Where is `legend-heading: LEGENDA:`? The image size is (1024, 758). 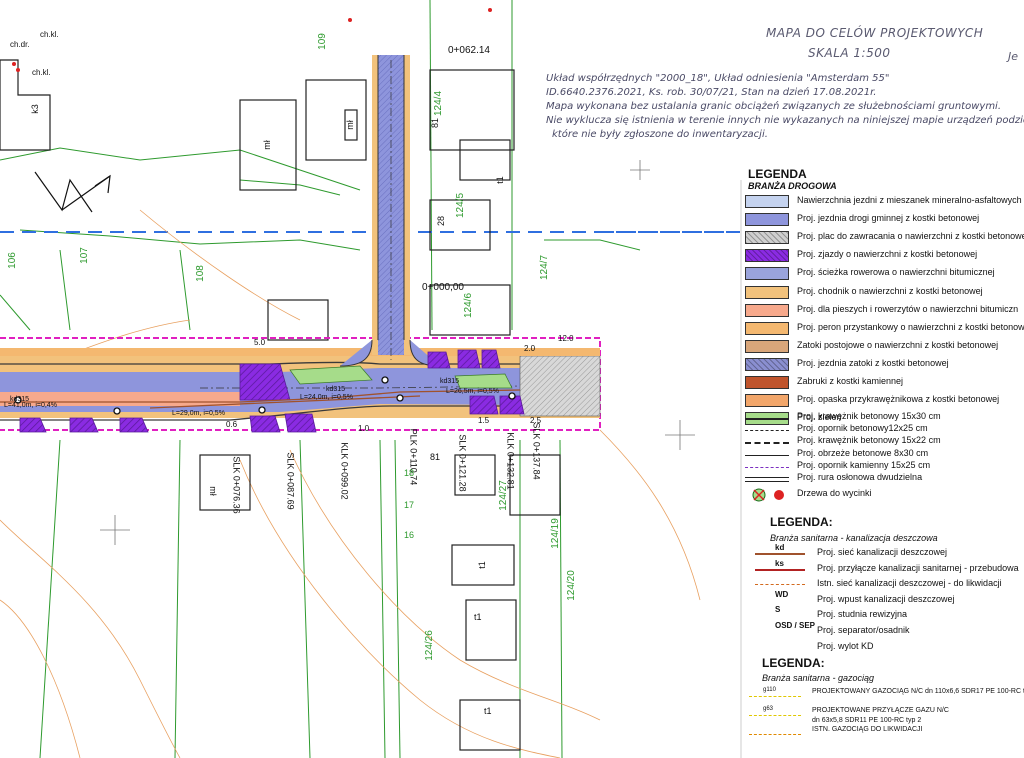
legend-heading: LEGENDA: is located at coordinates (801, 522).